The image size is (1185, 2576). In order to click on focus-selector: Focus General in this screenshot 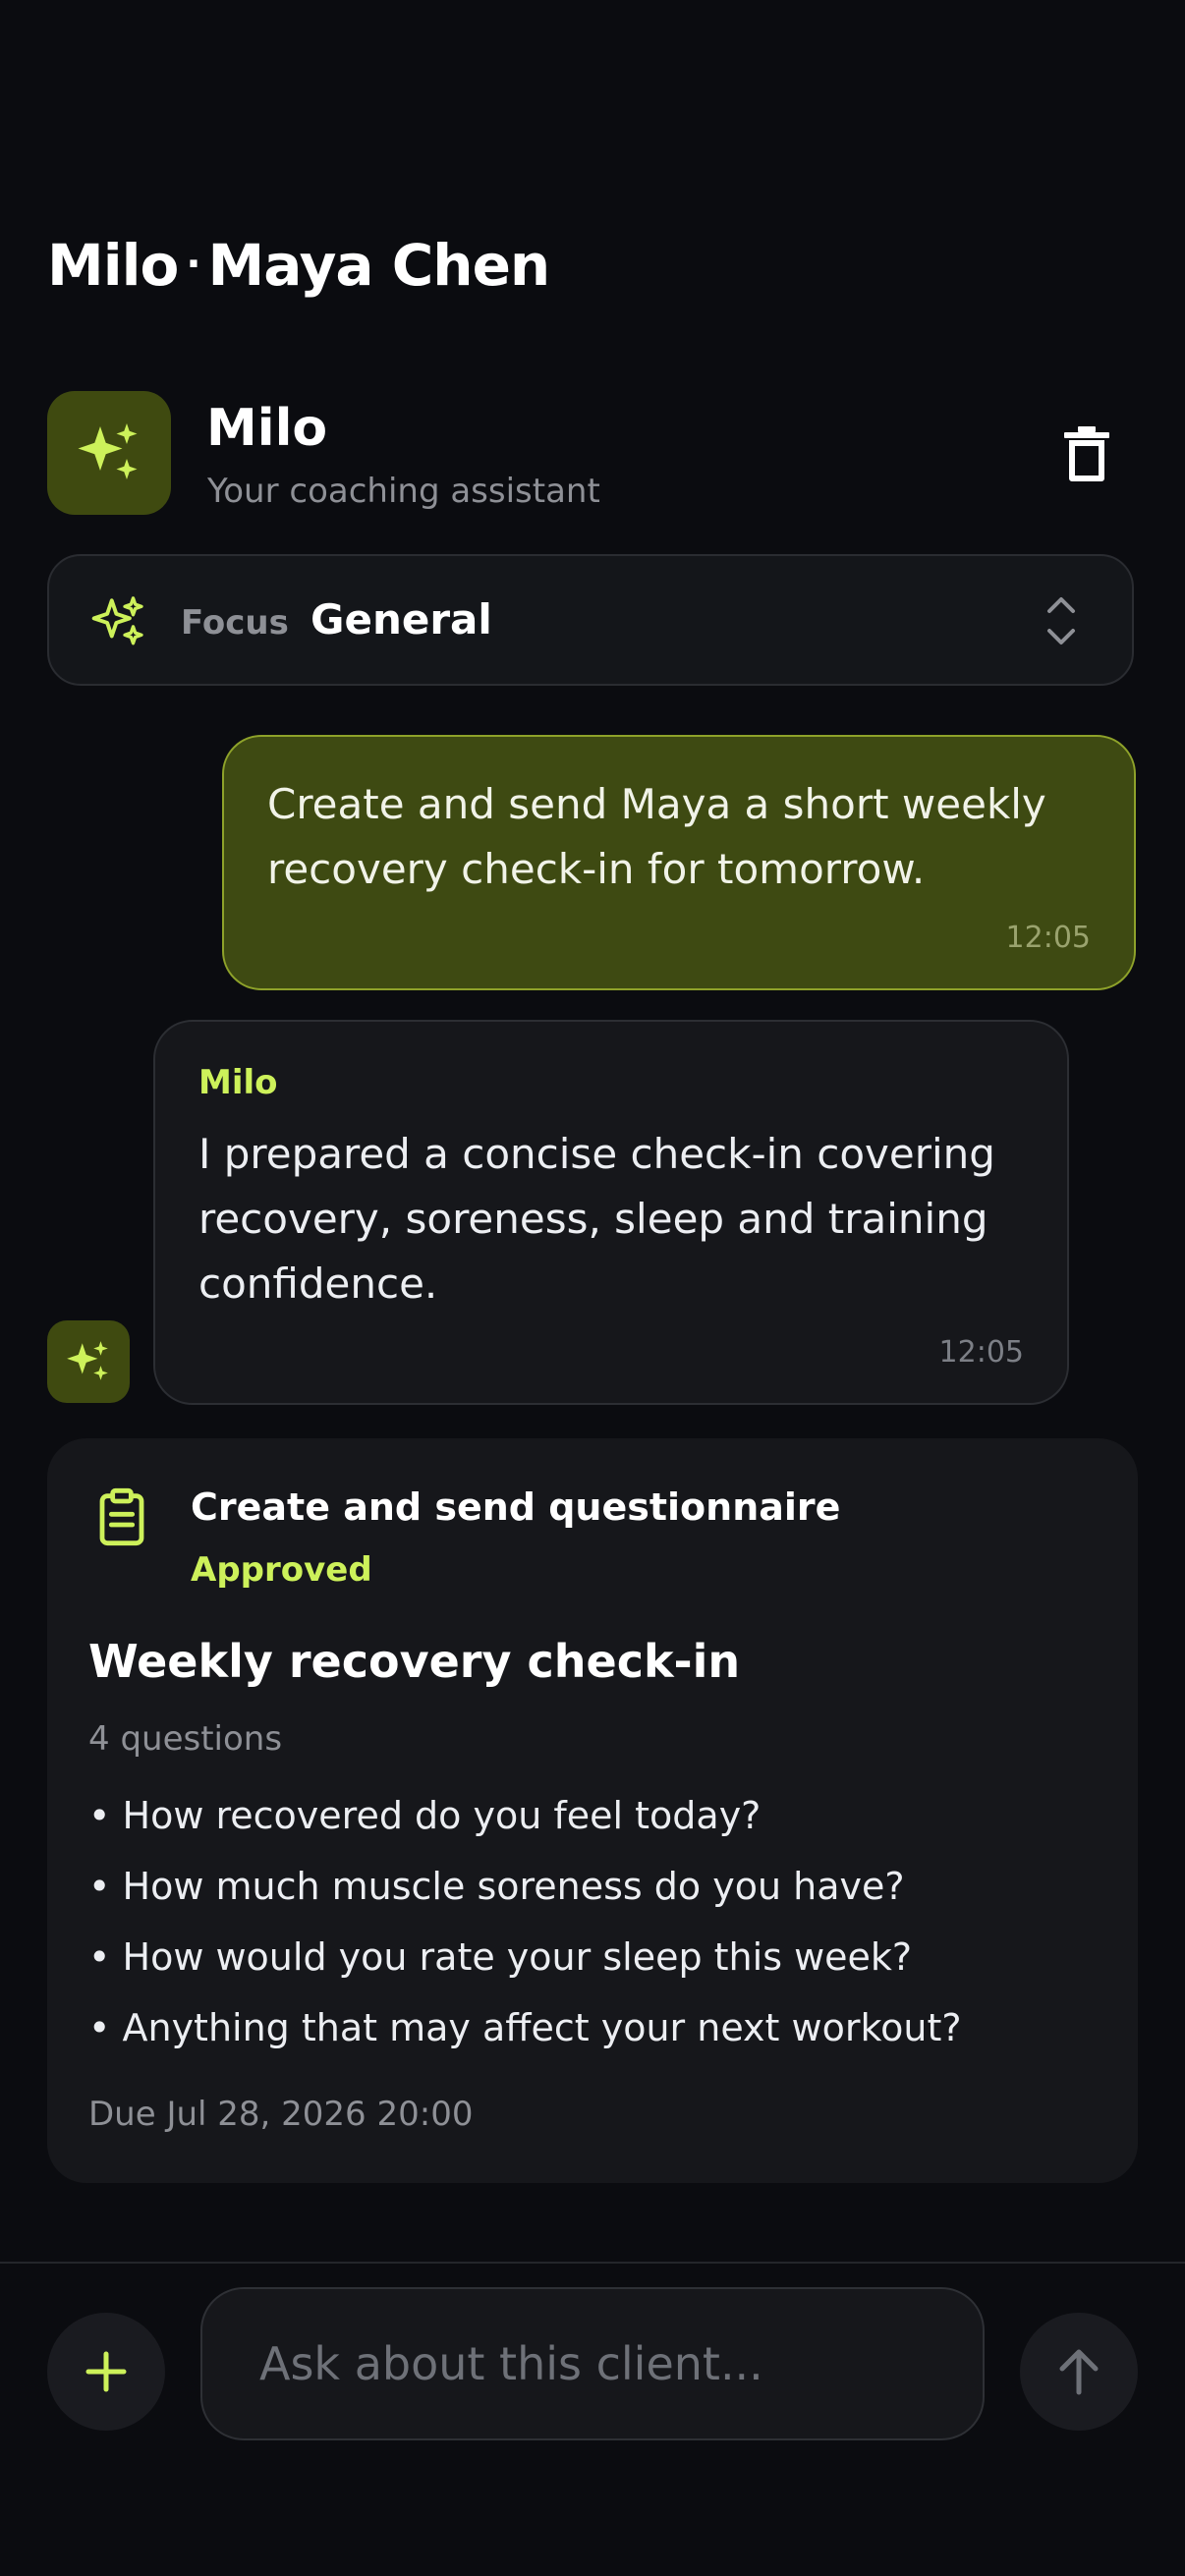, I will do `click(591, 620)`.